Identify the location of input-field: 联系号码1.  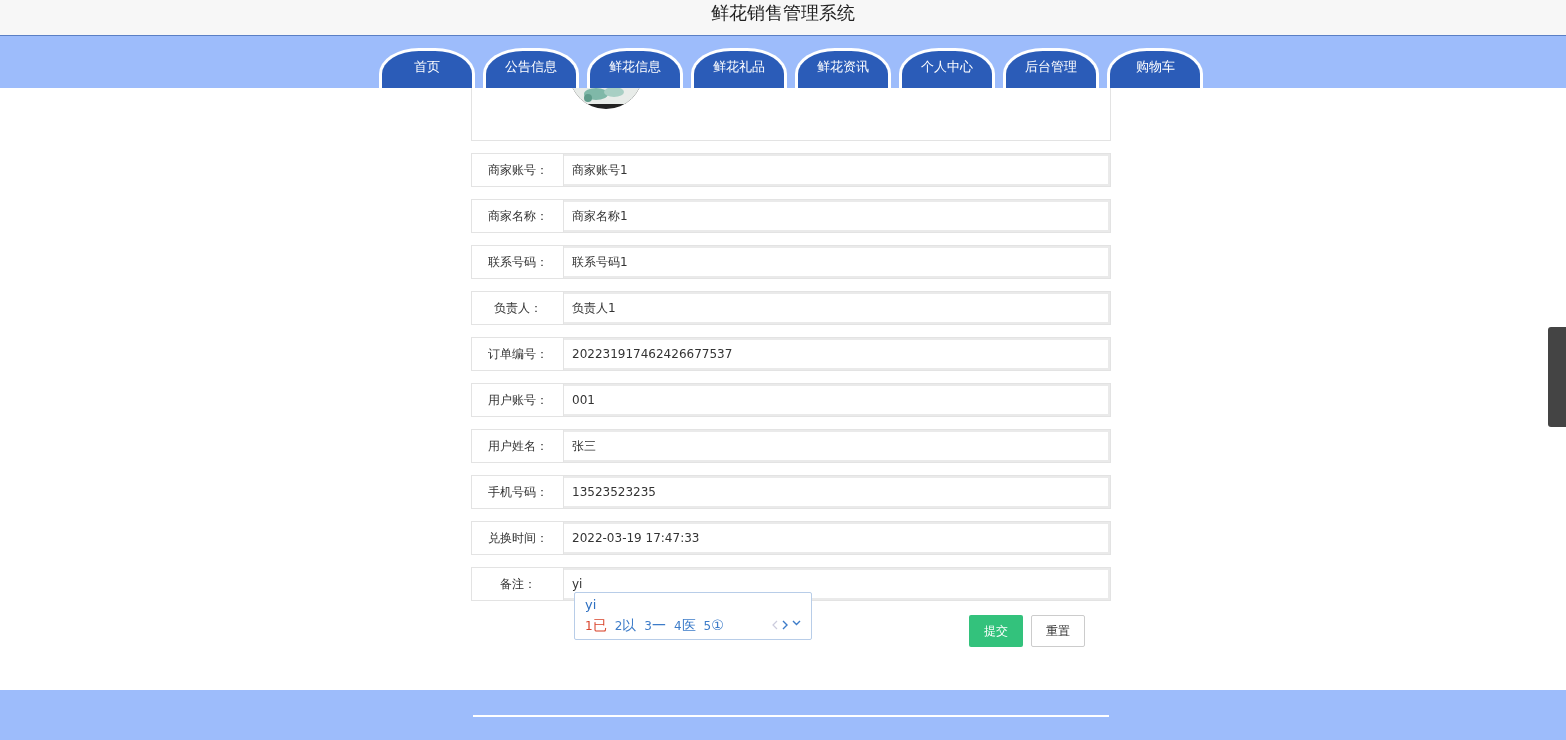
(837, 262).